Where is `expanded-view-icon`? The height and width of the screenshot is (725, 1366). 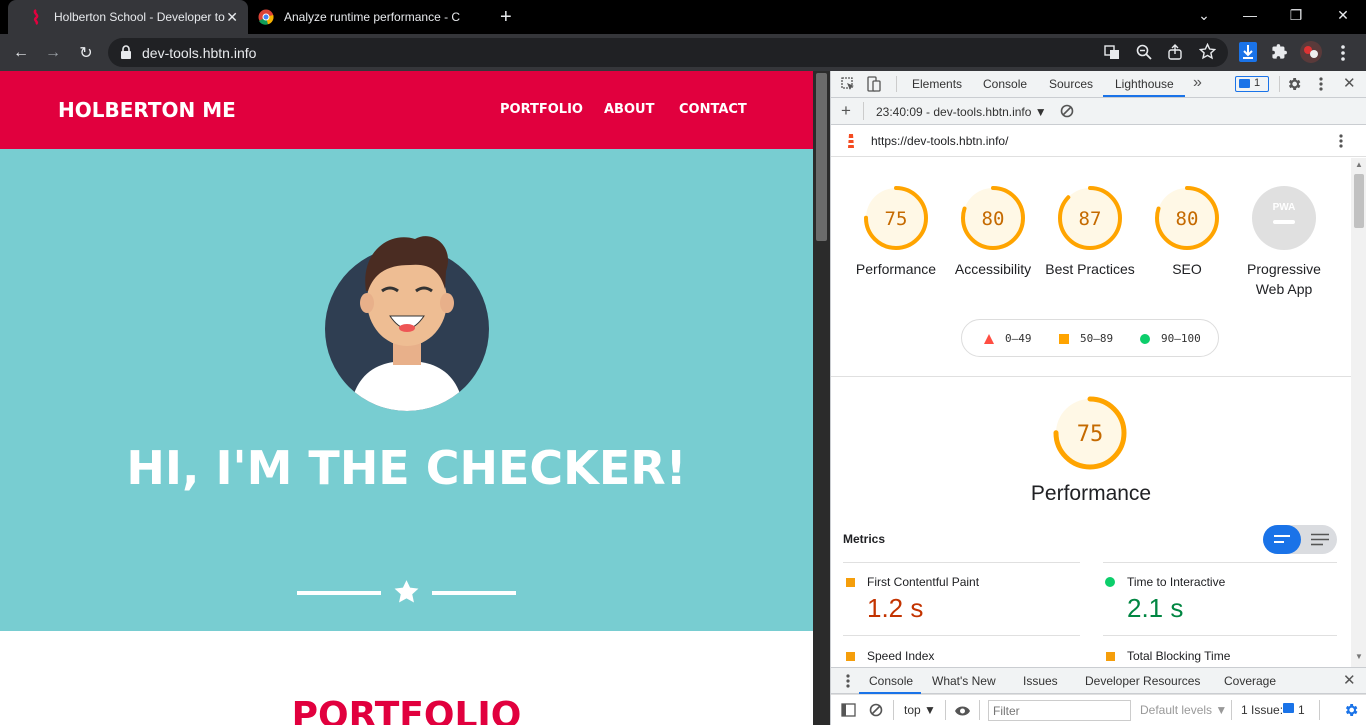 expanded-view-icon is located at coordinates (1320, 539).